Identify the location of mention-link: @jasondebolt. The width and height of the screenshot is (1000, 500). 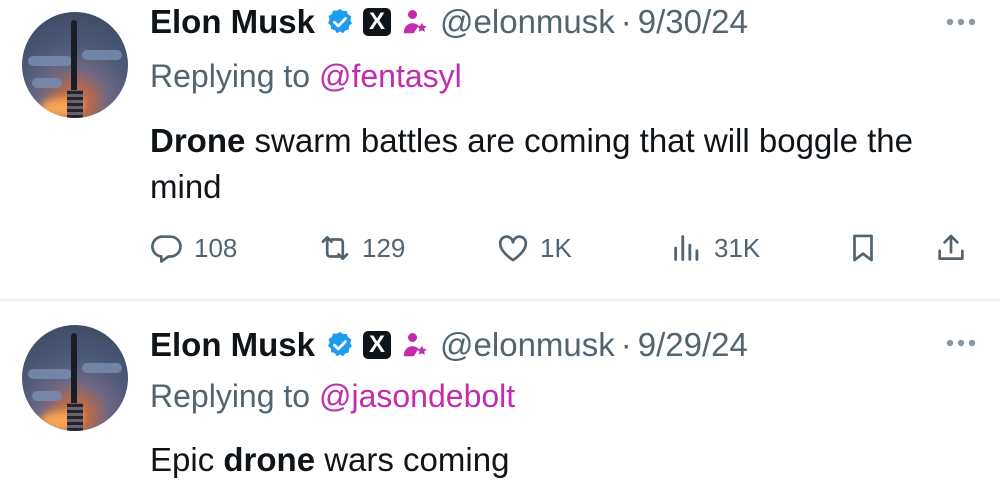
(417, 396).